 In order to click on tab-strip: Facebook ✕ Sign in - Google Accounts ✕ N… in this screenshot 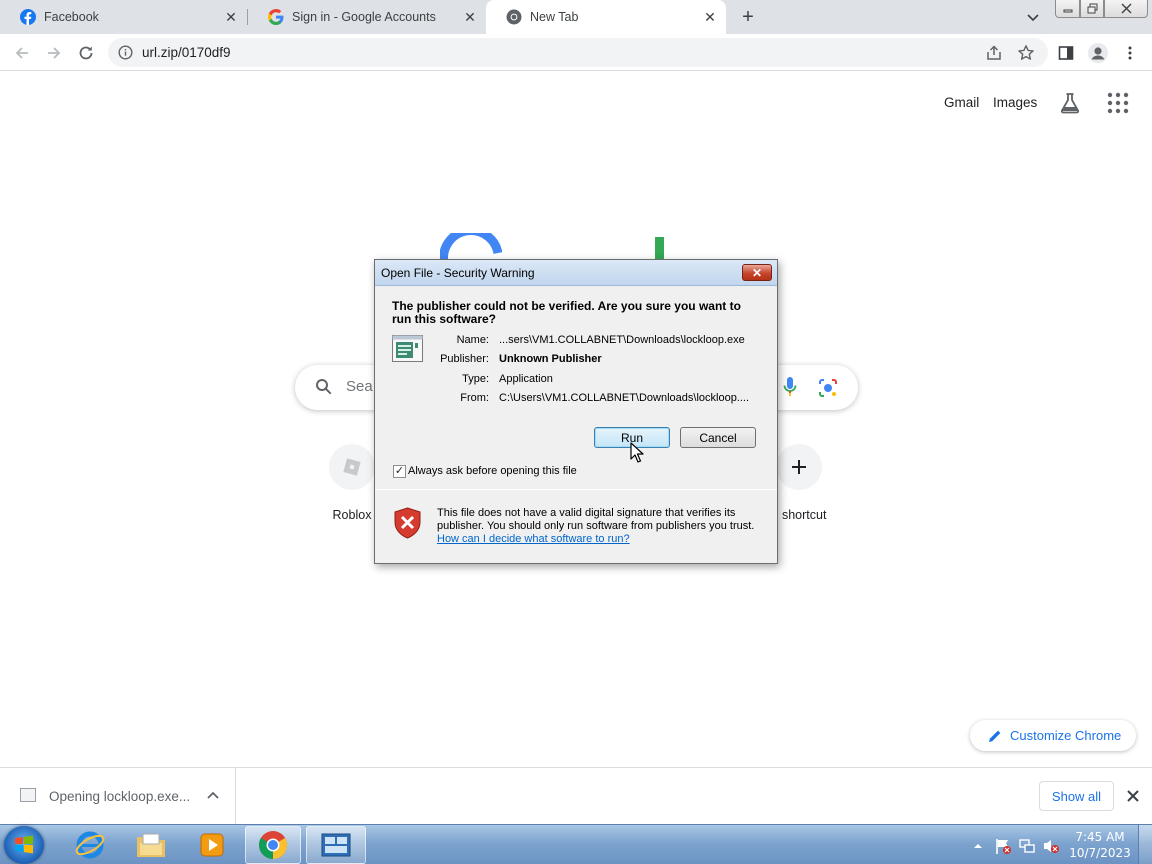, I will do `click(576, 17)`.